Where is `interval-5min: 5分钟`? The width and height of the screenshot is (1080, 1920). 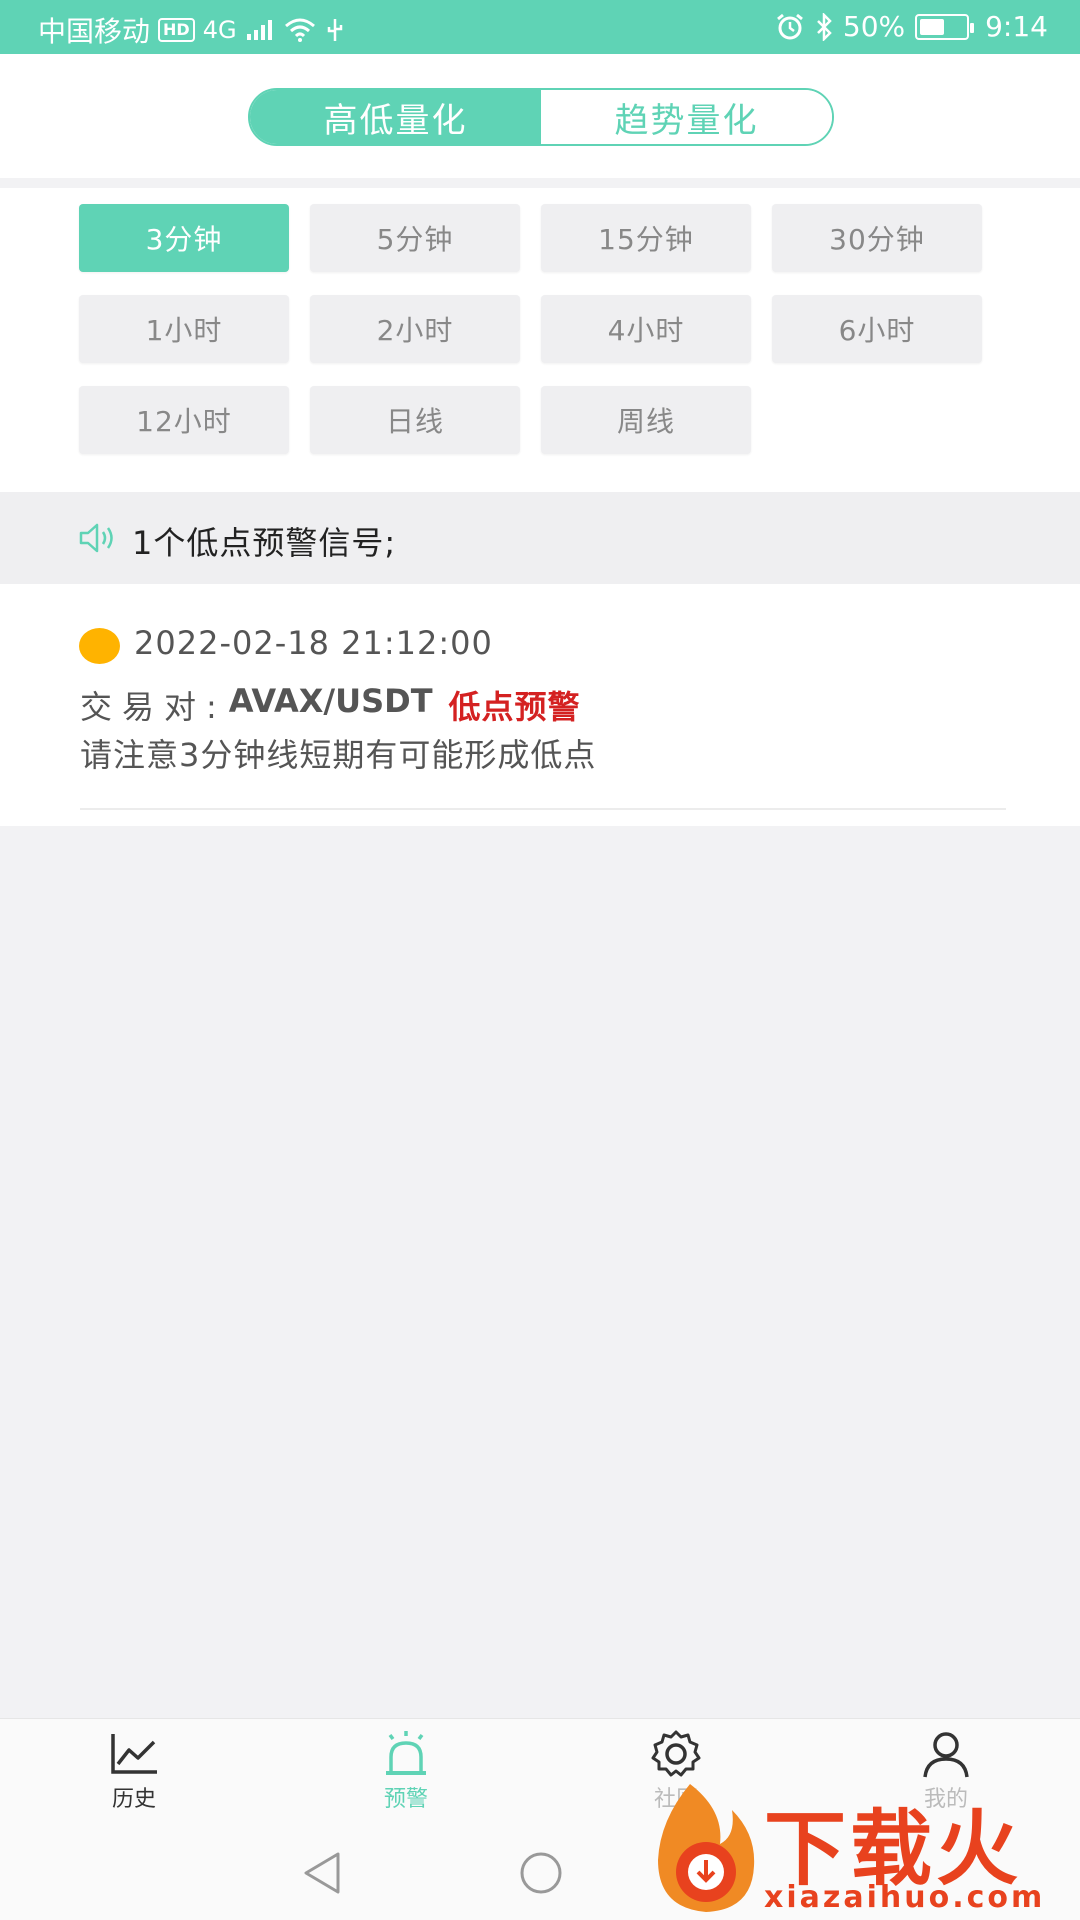
interval-5min: 5分钟 is located at coordinates (415, 238).